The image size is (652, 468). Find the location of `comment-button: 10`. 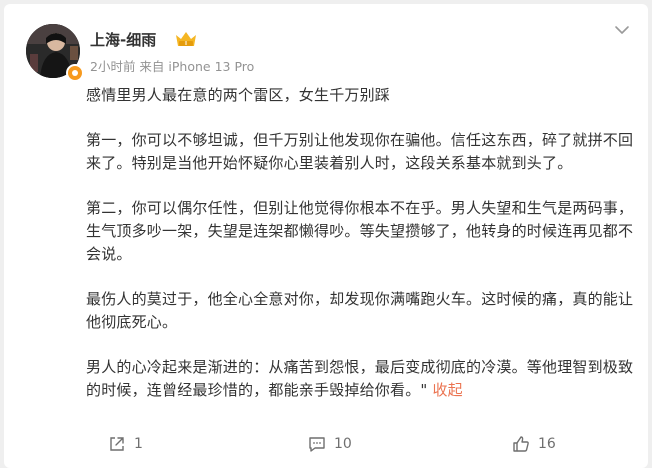

comment-button: 10 is located at coordinates (330, 444).